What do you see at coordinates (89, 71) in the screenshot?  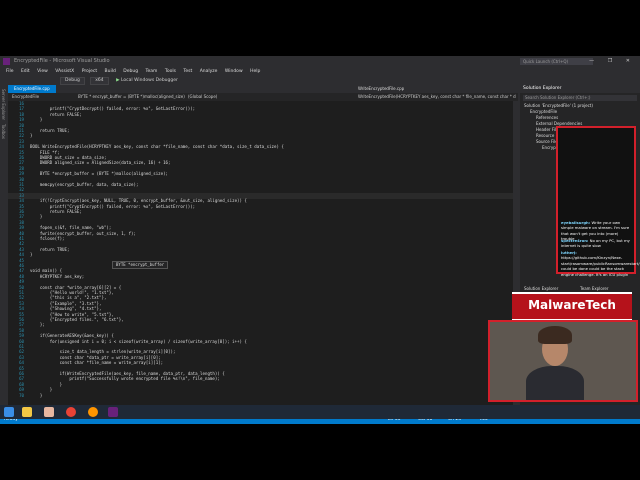 I see `menu-project: Project` at bounding box center [89, 71].